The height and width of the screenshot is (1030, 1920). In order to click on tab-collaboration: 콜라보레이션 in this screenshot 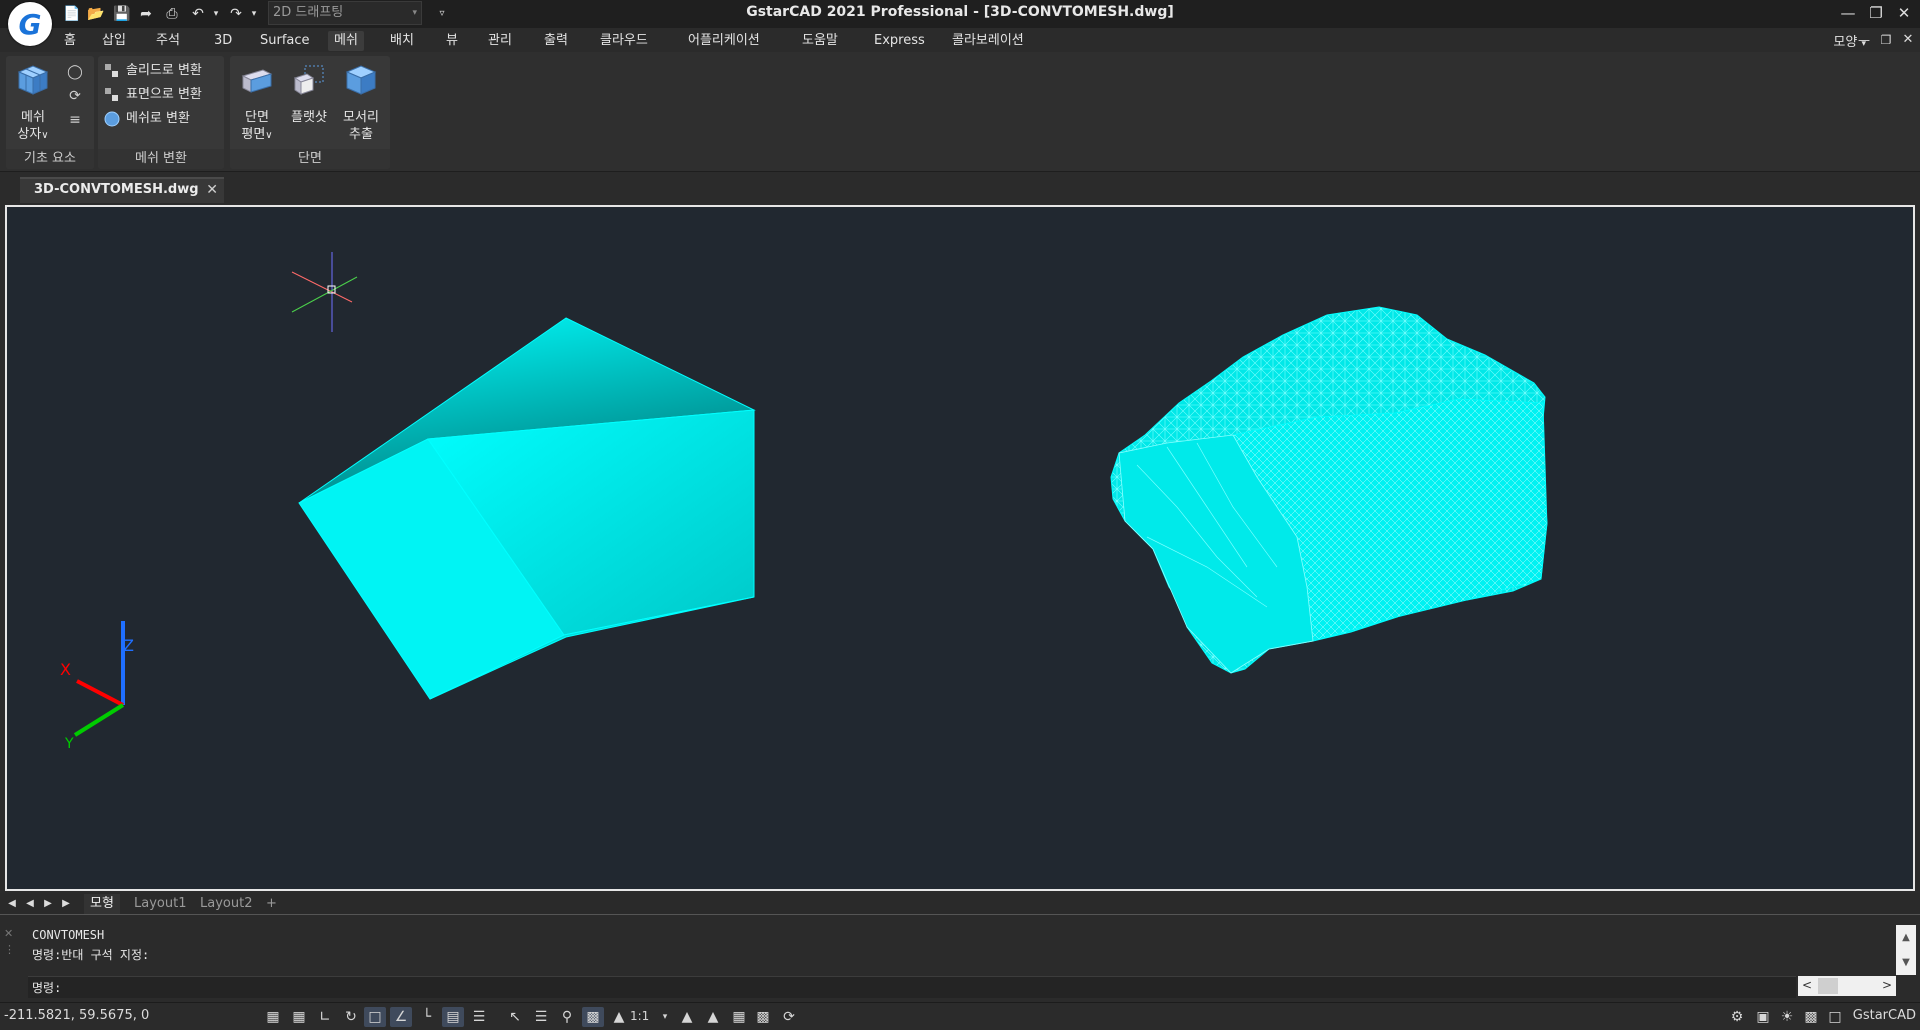, I will do `click(988, 41)`.